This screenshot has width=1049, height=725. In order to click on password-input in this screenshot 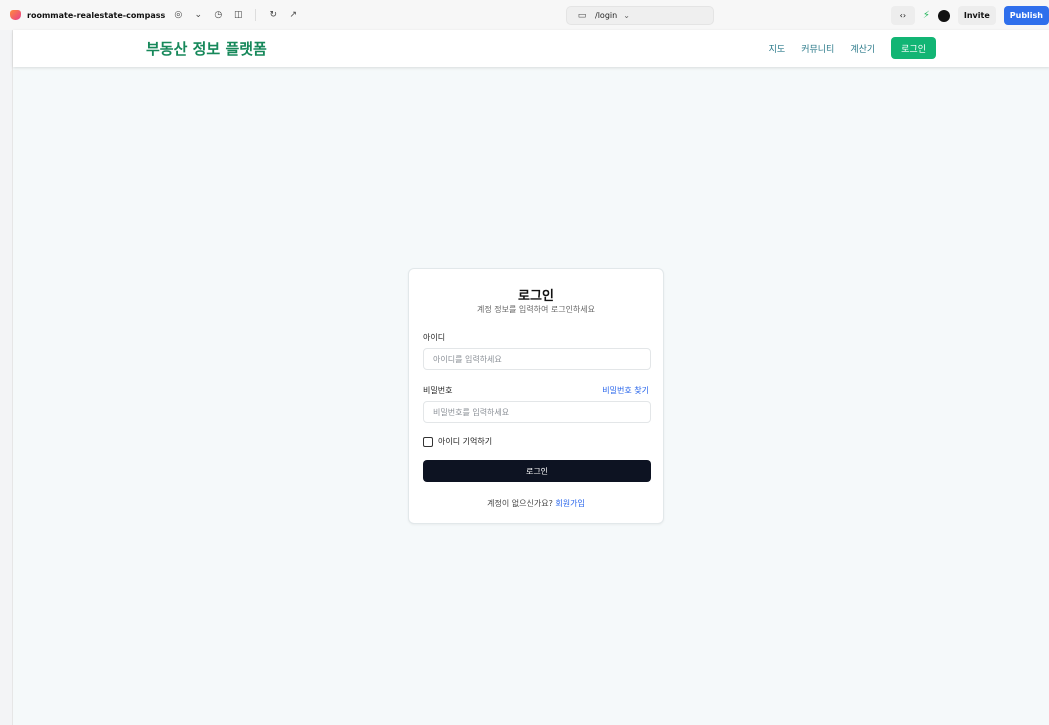, I will do `click(537, 412)`.